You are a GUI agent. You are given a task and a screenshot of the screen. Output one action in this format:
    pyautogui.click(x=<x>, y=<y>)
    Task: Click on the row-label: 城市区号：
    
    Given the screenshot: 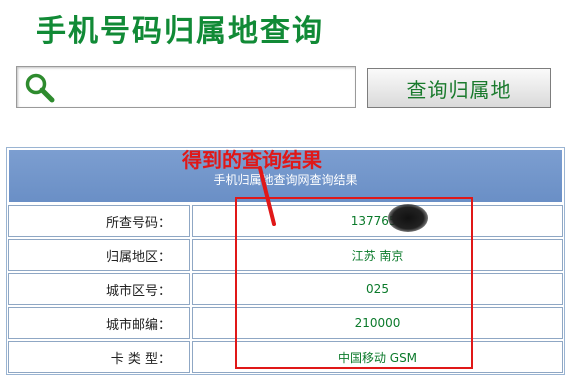 What is the action you would take?
    pyautogui.click(x=99, y=289)
    